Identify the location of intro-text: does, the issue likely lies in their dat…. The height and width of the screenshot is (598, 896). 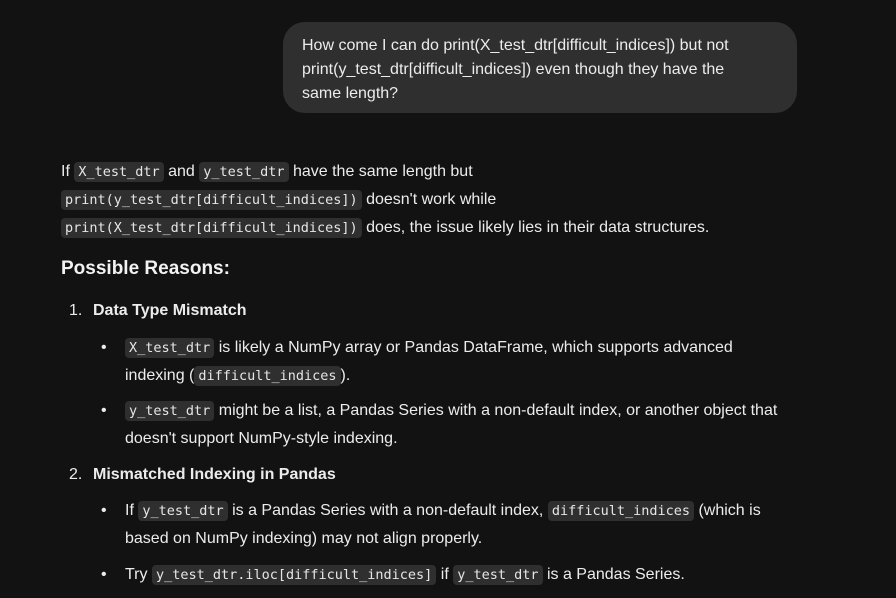
(538, 227).